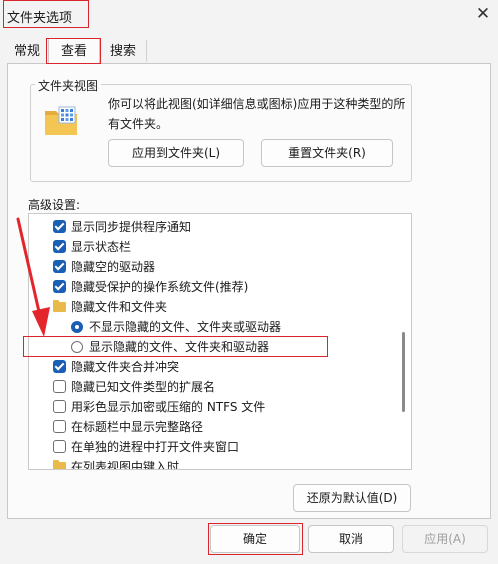 Image resolution: width=498 pixels, height=564 pixels. Describe the element at coordinates (146, 51) in the screenshot. I see `tab-divider` at that location.